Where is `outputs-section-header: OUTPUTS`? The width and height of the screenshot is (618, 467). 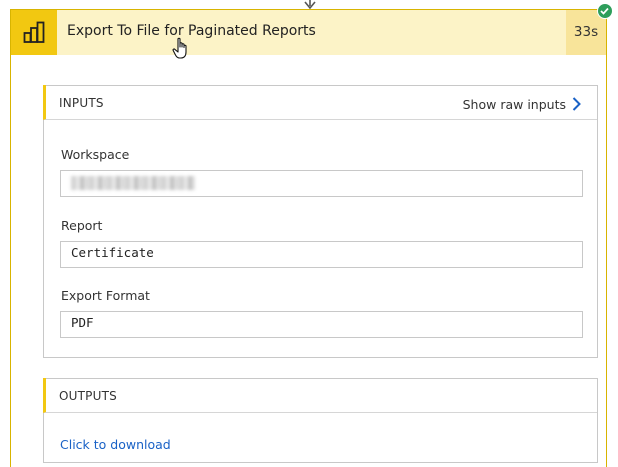
outputs-section-header: OUTPUTS is located at coordinates (320, 395).